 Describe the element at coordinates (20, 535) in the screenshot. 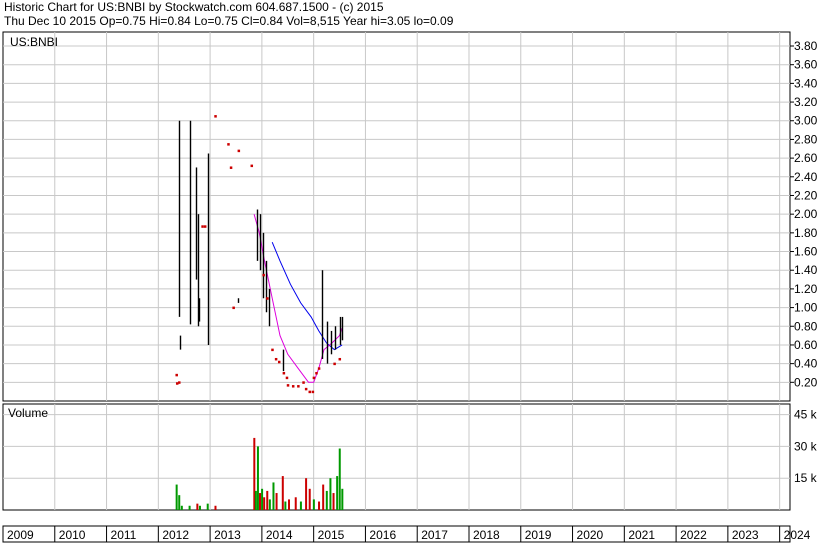

I see `year-tick-label: 2009` at that location.